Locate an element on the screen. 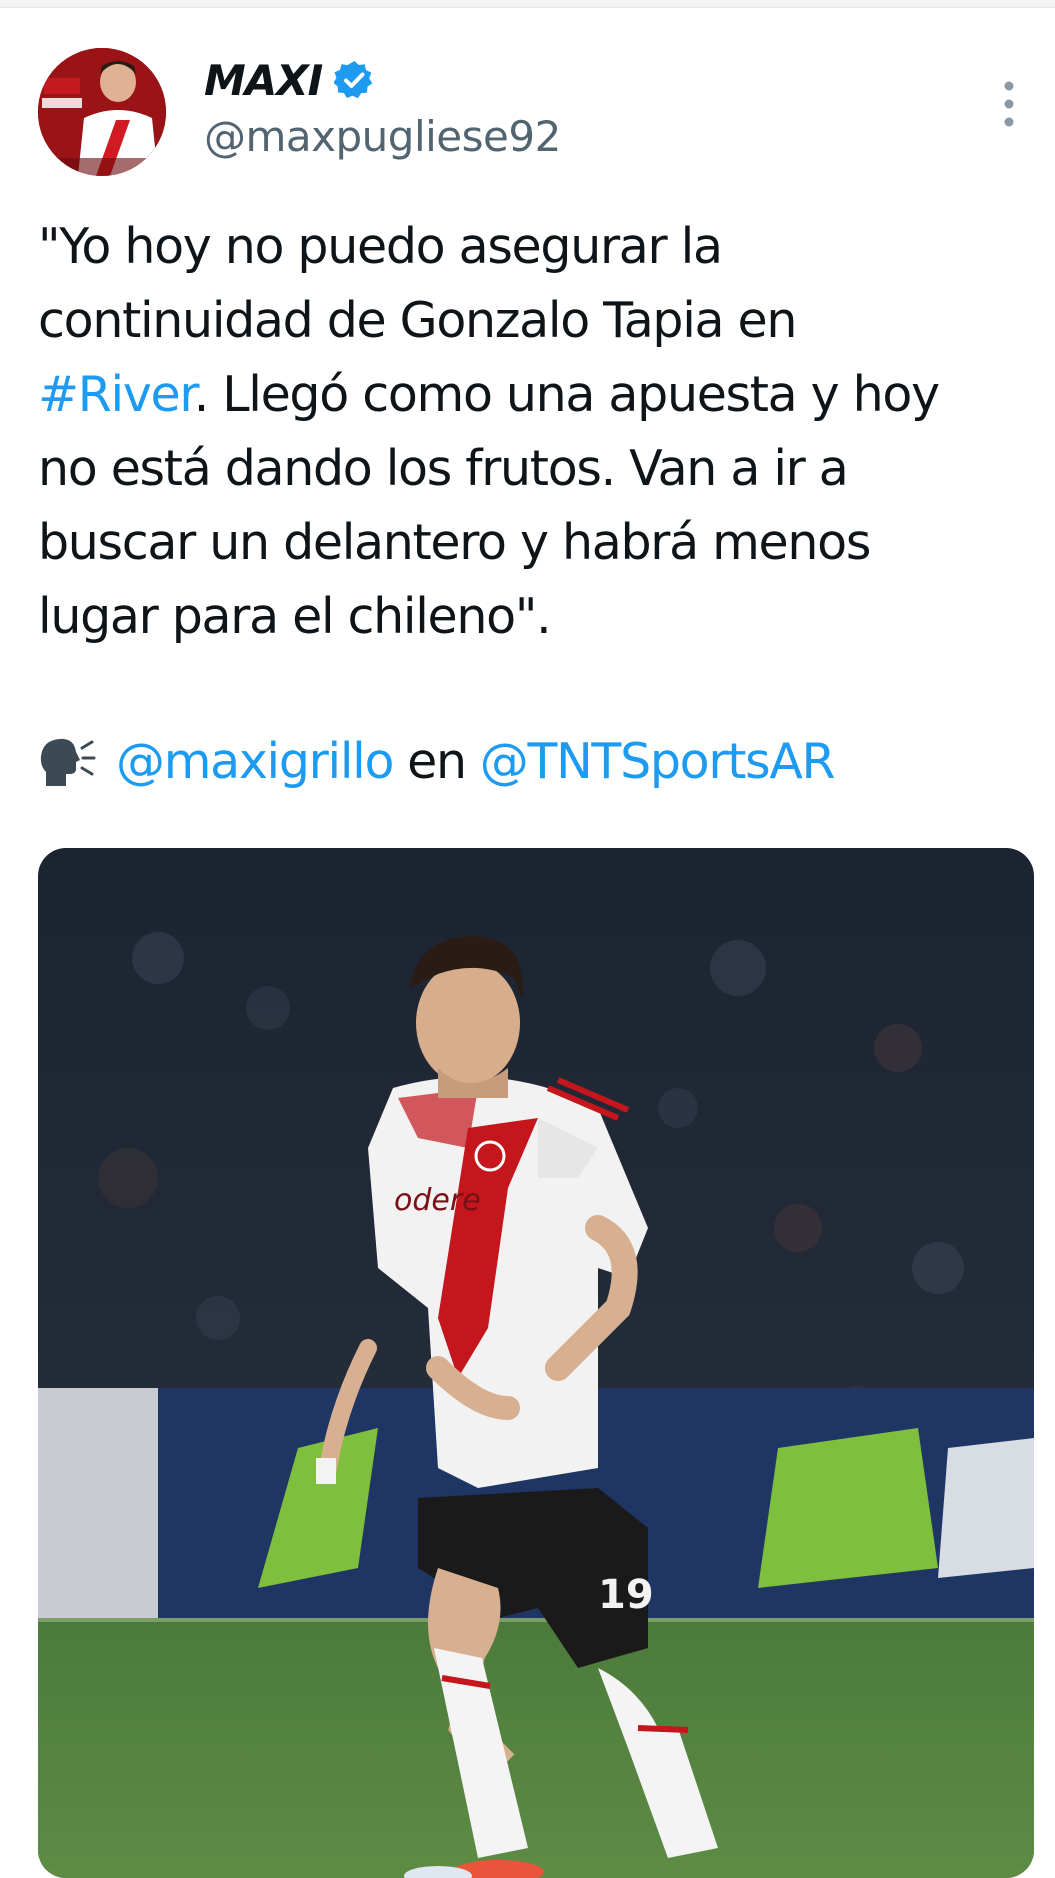 This screenshot has height=1878, width=1055. tweet-text-line: #River. Llegó como una apuesta y hoy is located at coordinates (538, 395).